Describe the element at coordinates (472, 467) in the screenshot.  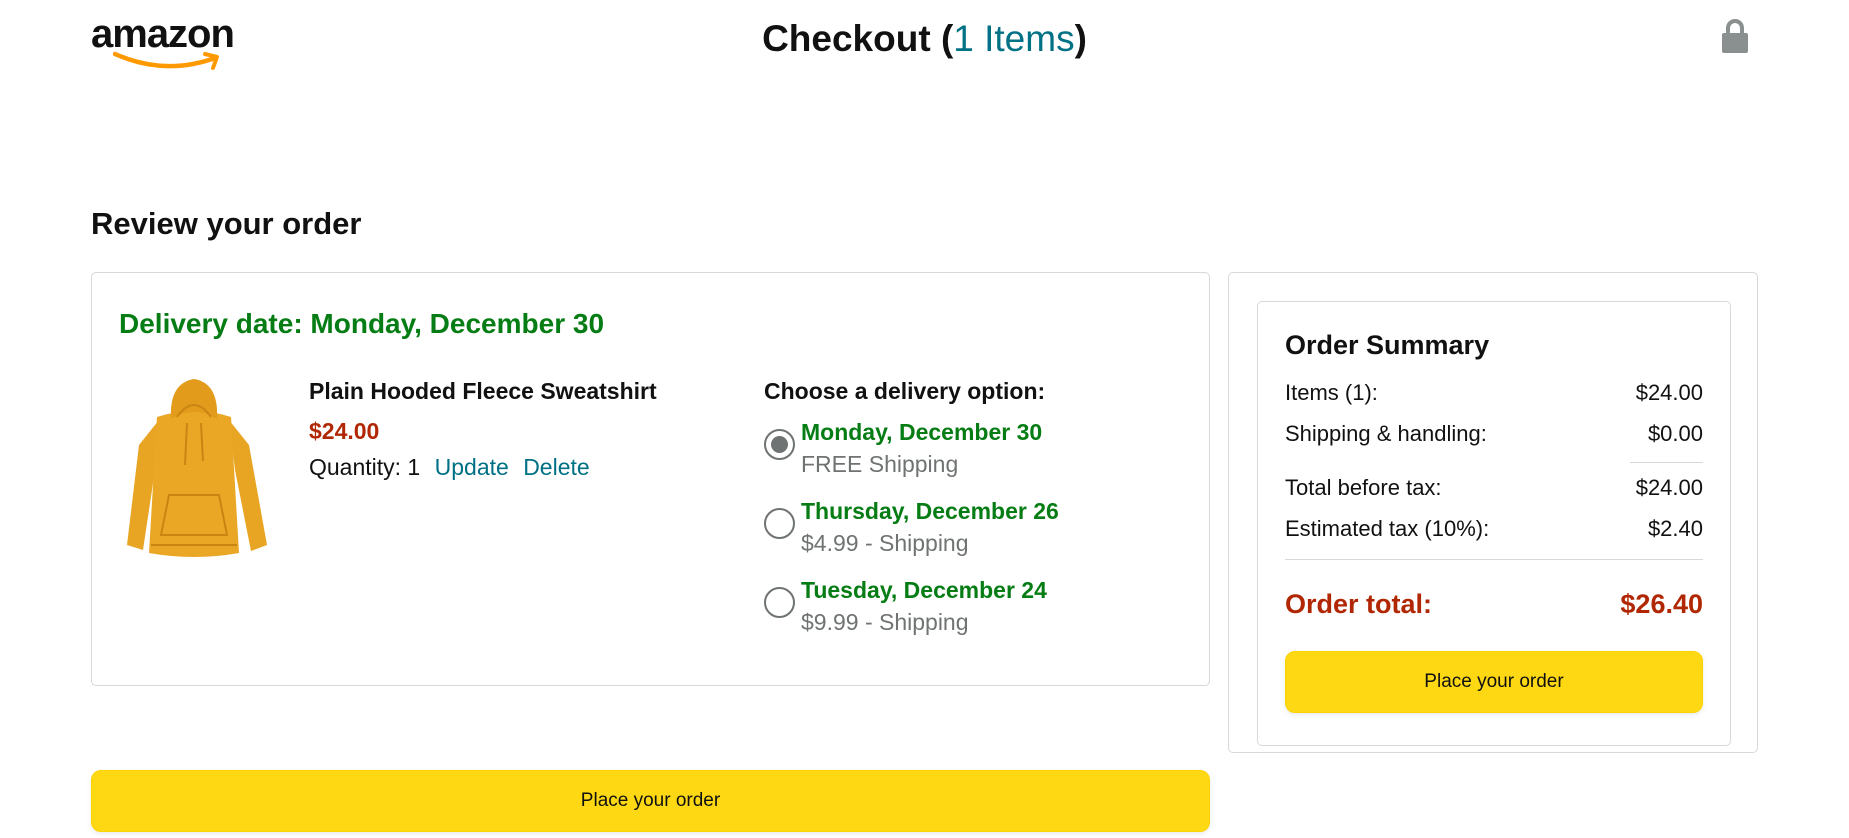
I see `update-link: Update` at that location.